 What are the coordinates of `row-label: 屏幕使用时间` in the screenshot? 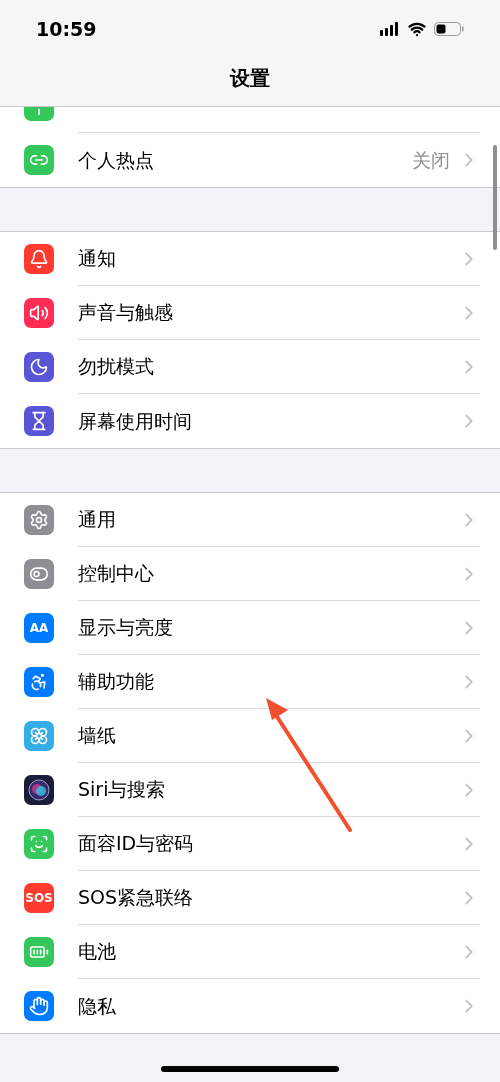 It's located at (135, 421).